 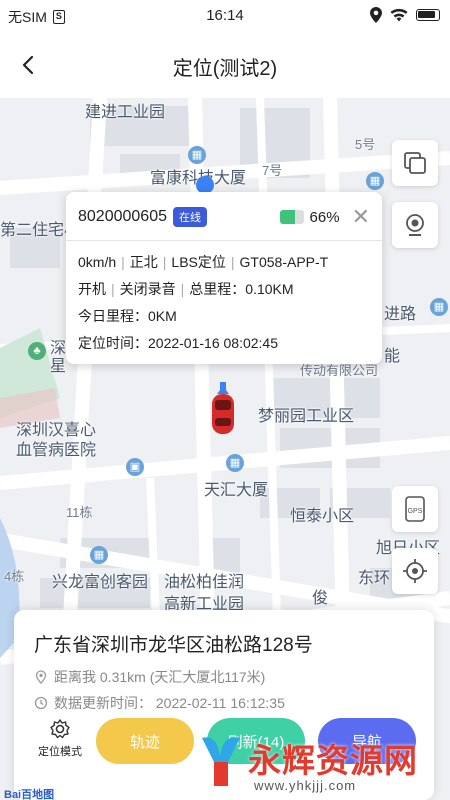 What do you see at coordinates (333, 760) in the screenshot?
I see `watermark-text: 永辉资源网` at bounding box center [333, 760].